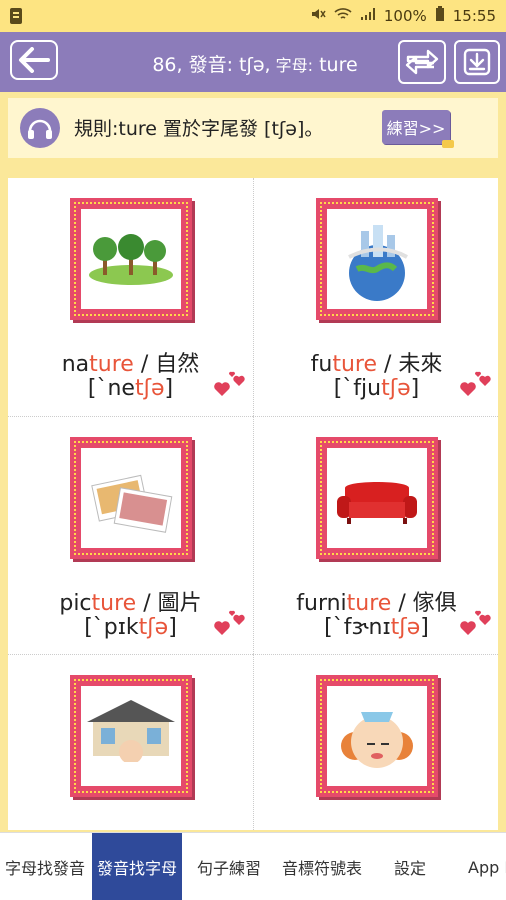 The image size is (506, 900). Describe the element at coordinates (440, 16) in the screenshot. I see `battery-icon` at that location.